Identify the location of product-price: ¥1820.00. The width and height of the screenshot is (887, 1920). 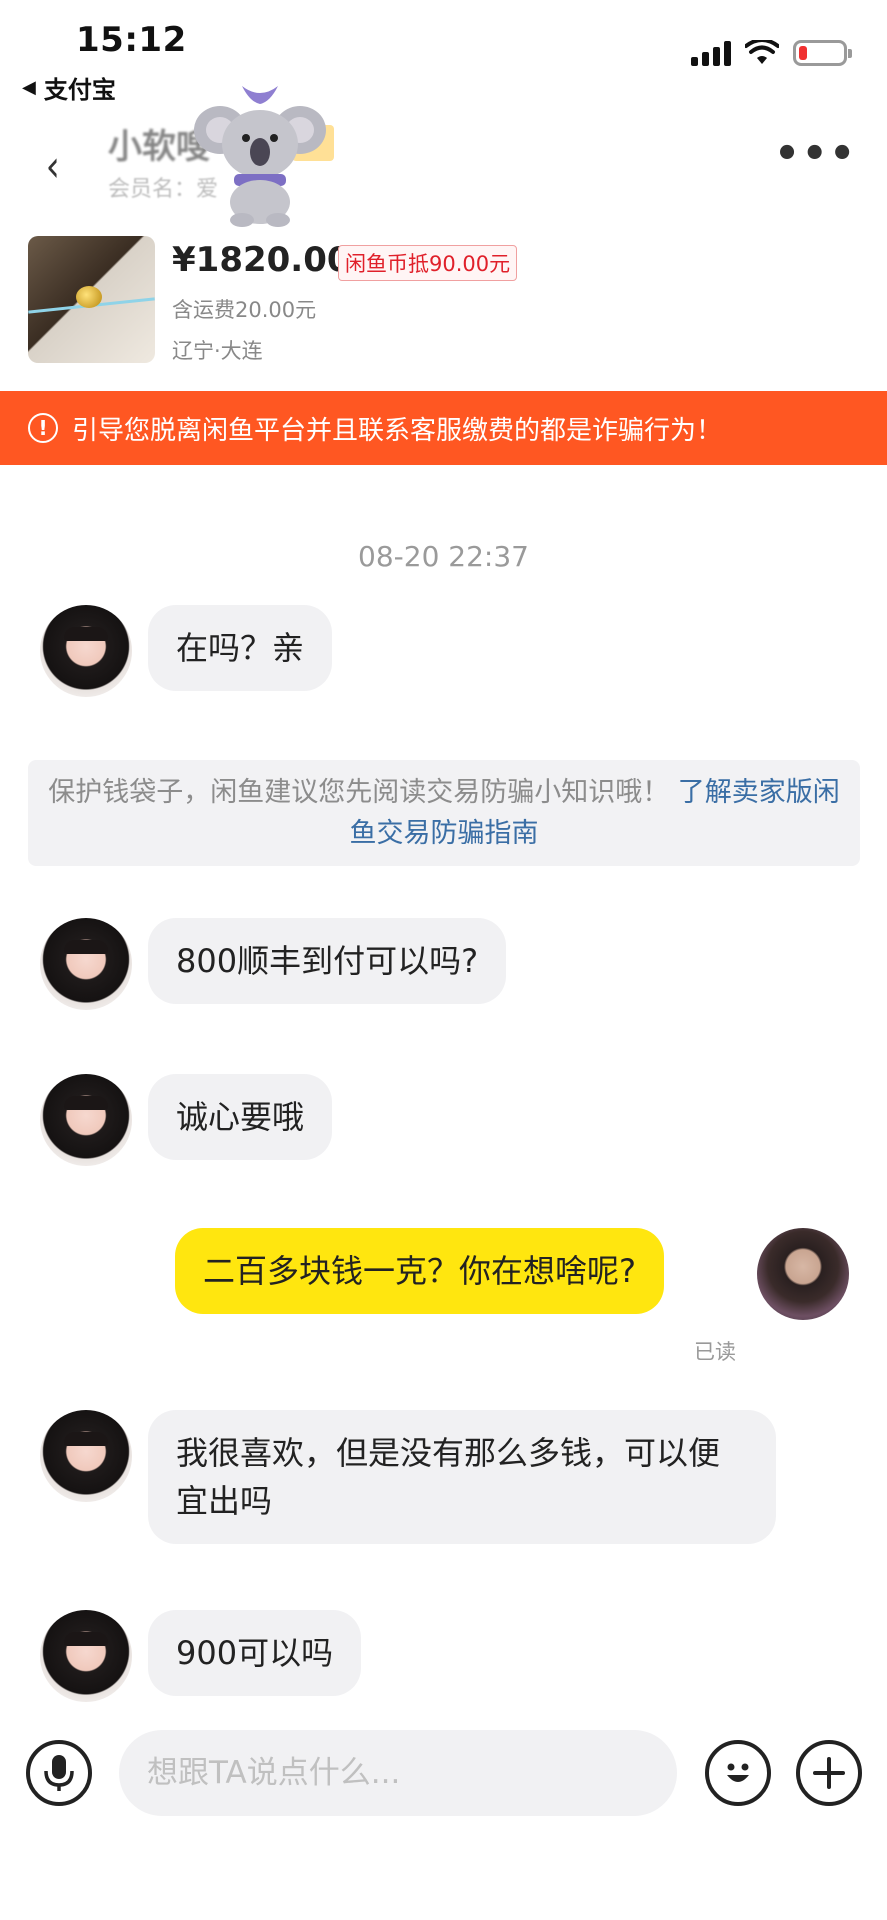
(261, 260).